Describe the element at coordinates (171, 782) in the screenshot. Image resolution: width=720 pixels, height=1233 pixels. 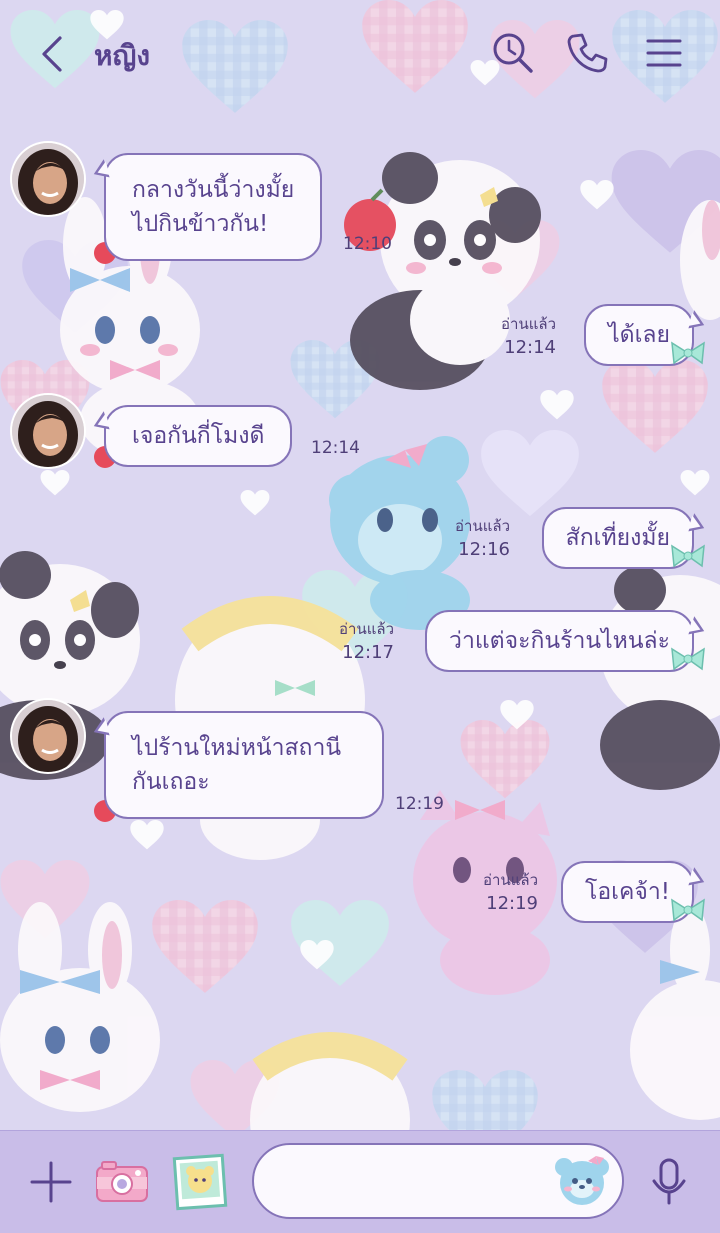
I see `message-text: กันเถอะ` at that location.